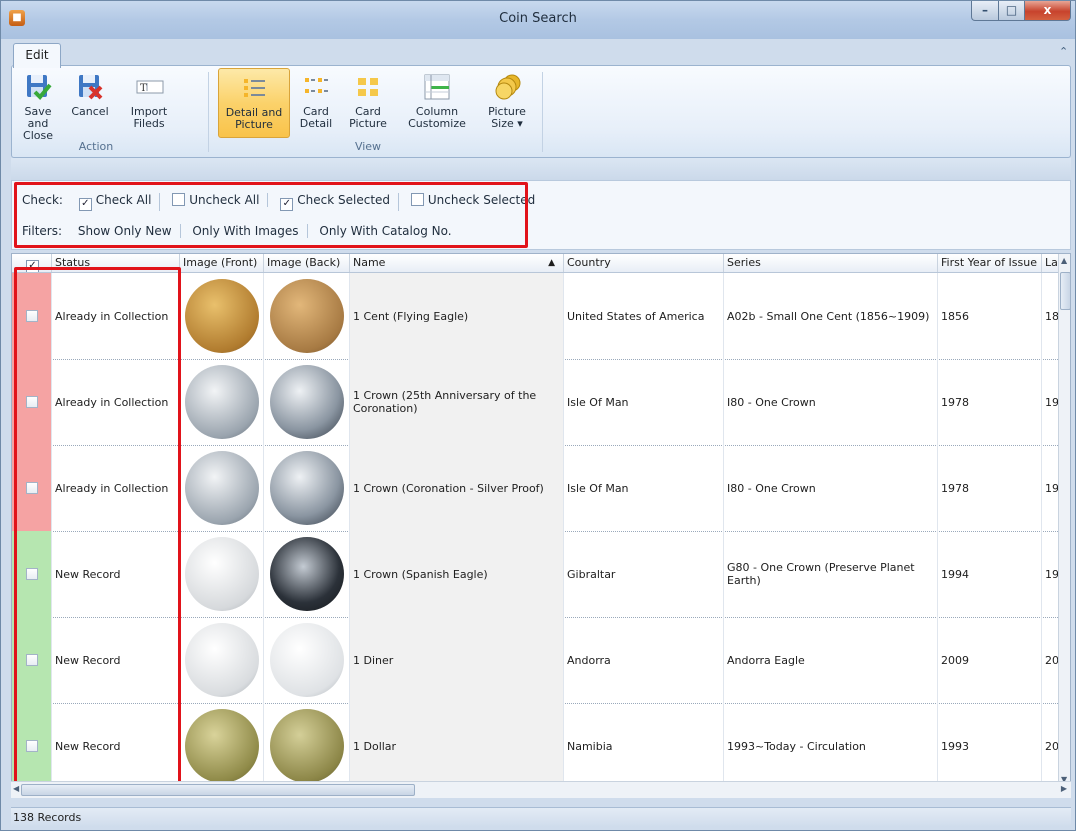 The width and height of the screenshot is (1076, 831). Describe the element at coordinates (1064, 260) in the screenshot. I see `scroll-up-icon: ▲` at that location.